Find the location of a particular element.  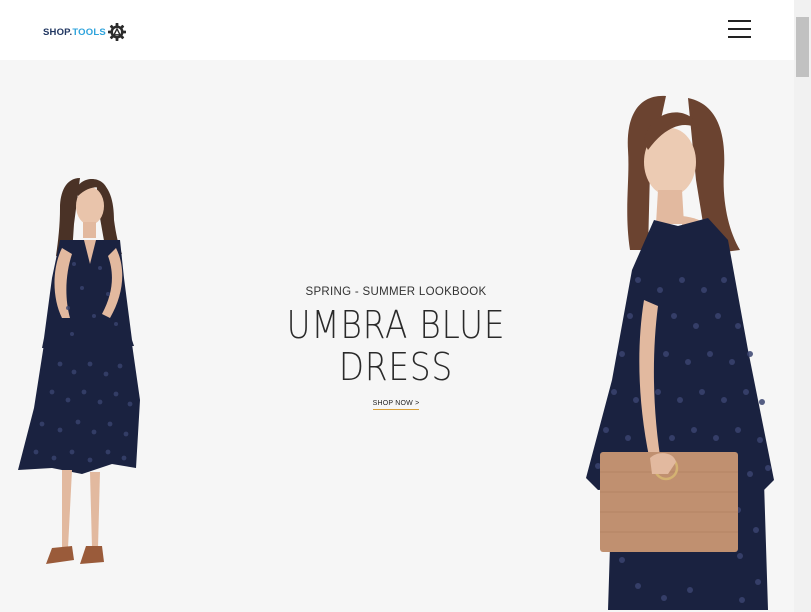

hero-title-line-1: UMBRA BLUE is located at coordinates (396, 325).